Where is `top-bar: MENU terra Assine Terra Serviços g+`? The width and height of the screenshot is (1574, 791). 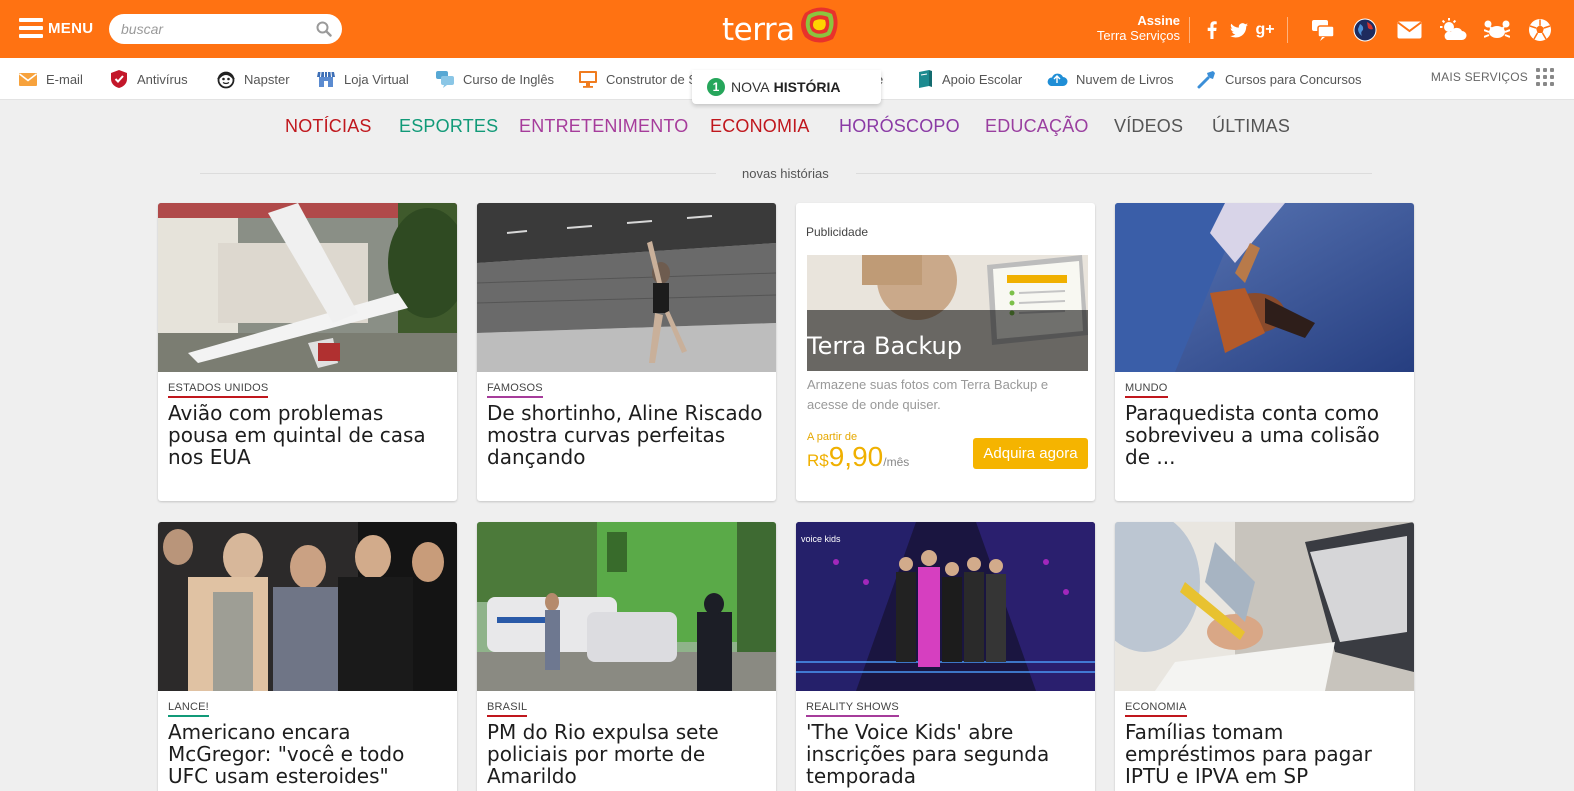 top-bar: MENU terra Assine Terra Serviços g+ is located at coordinates (787, 29).